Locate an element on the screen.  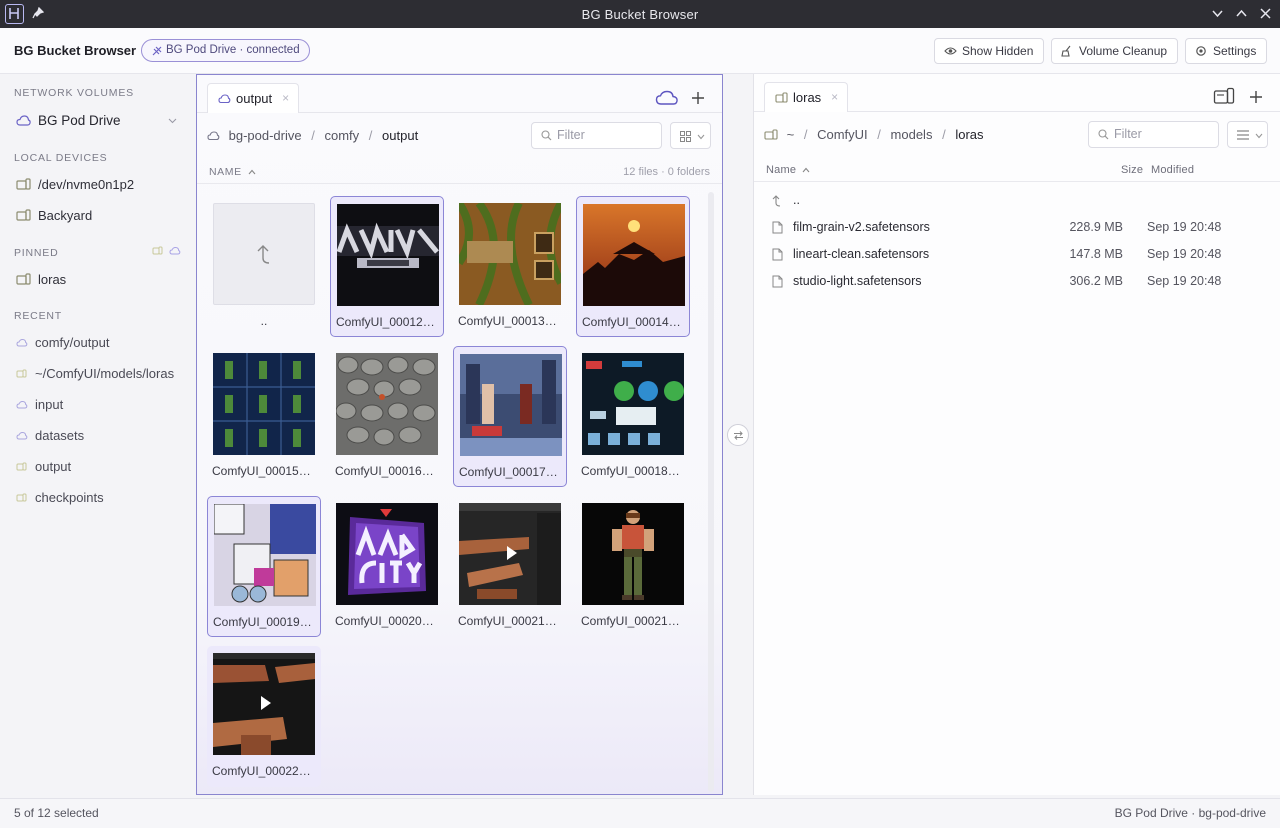
file-tile: ComfyUI_00020_.png is located at coordinates (387, 566).